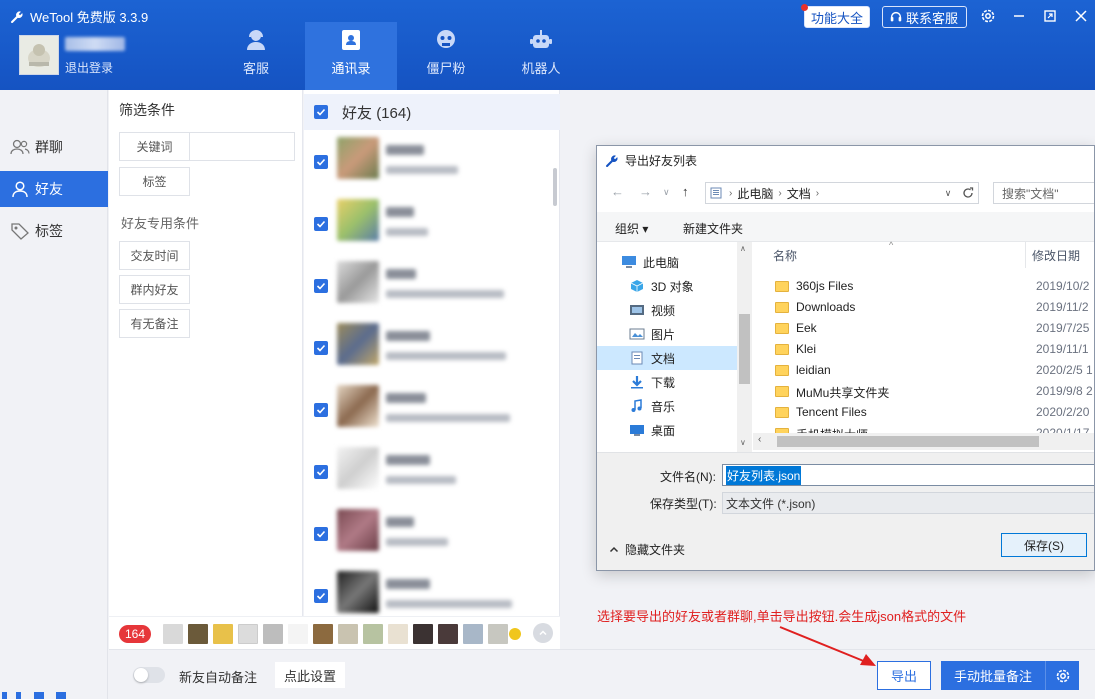 The image size is (1095, 699). I want to click on recent-dropdown-icon: ∨, so click(666, 192).